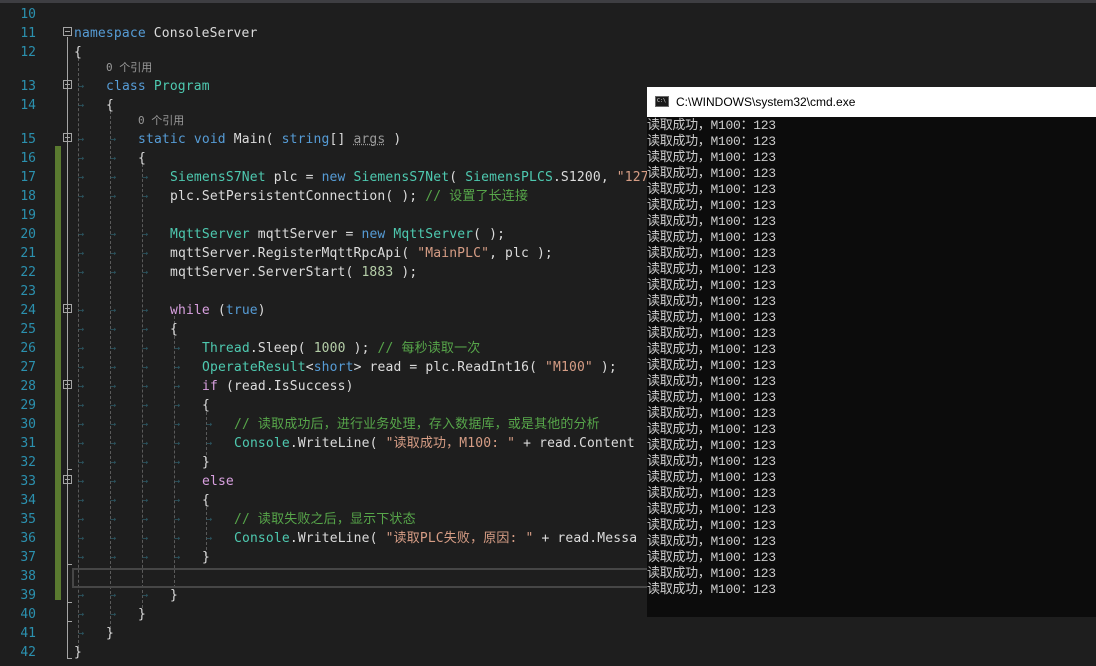  I want to click on token: ConsoleServer, so click(201, 33).